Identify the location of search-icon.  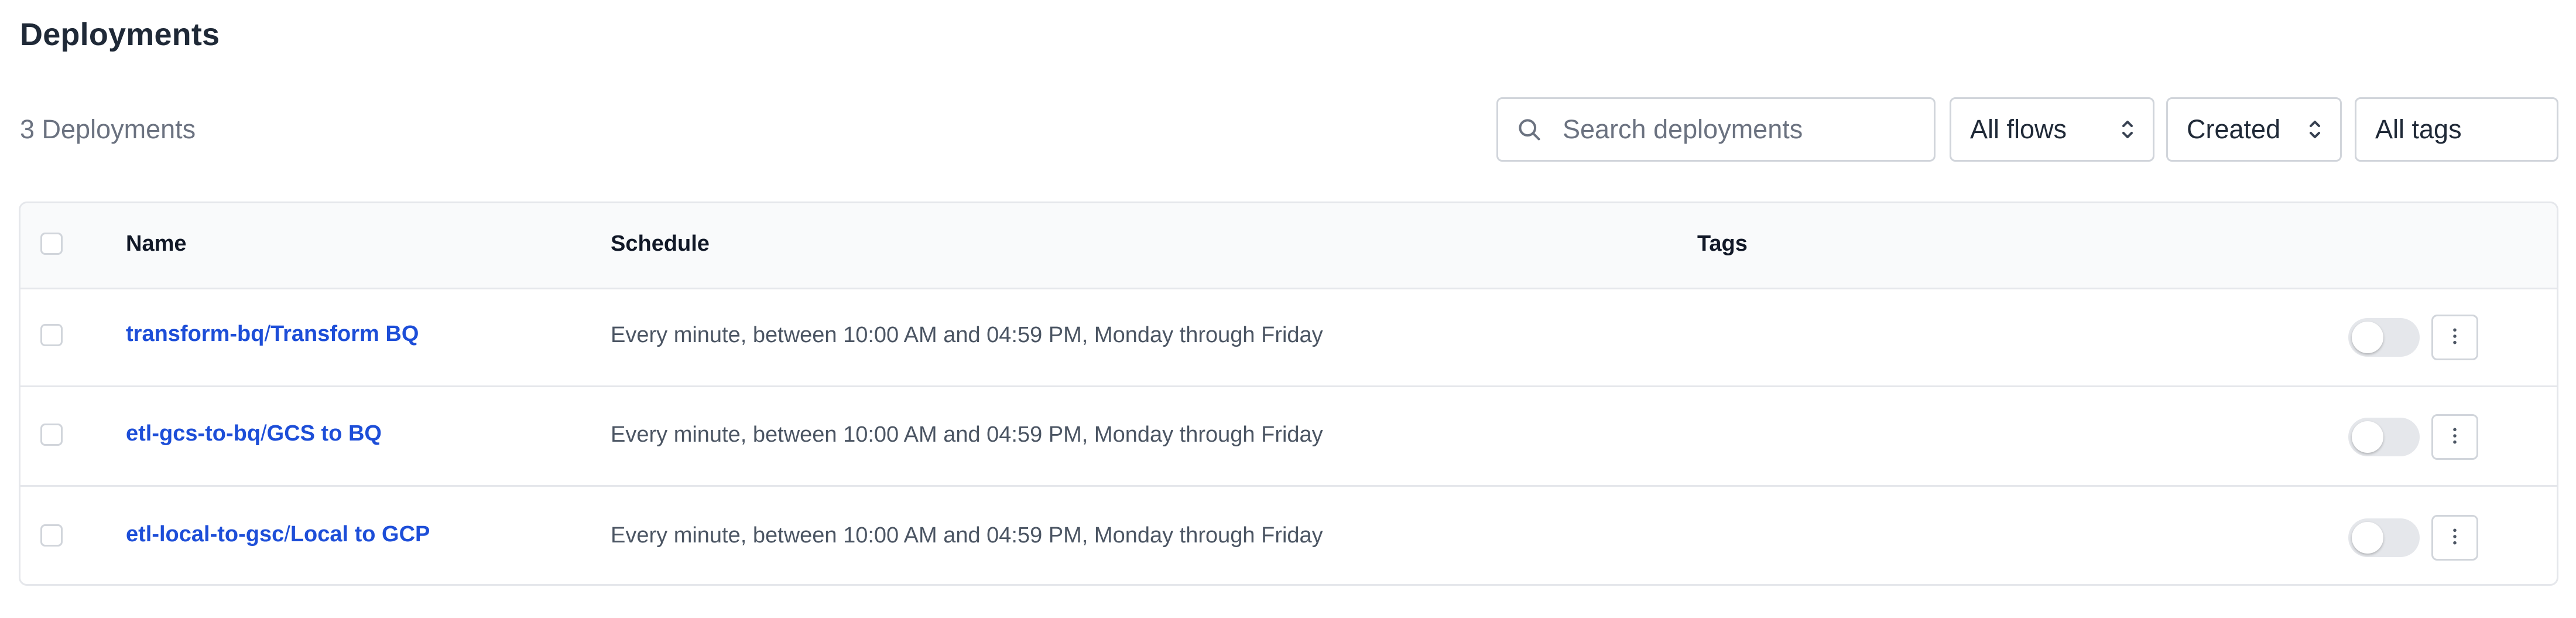
(1529, 130).